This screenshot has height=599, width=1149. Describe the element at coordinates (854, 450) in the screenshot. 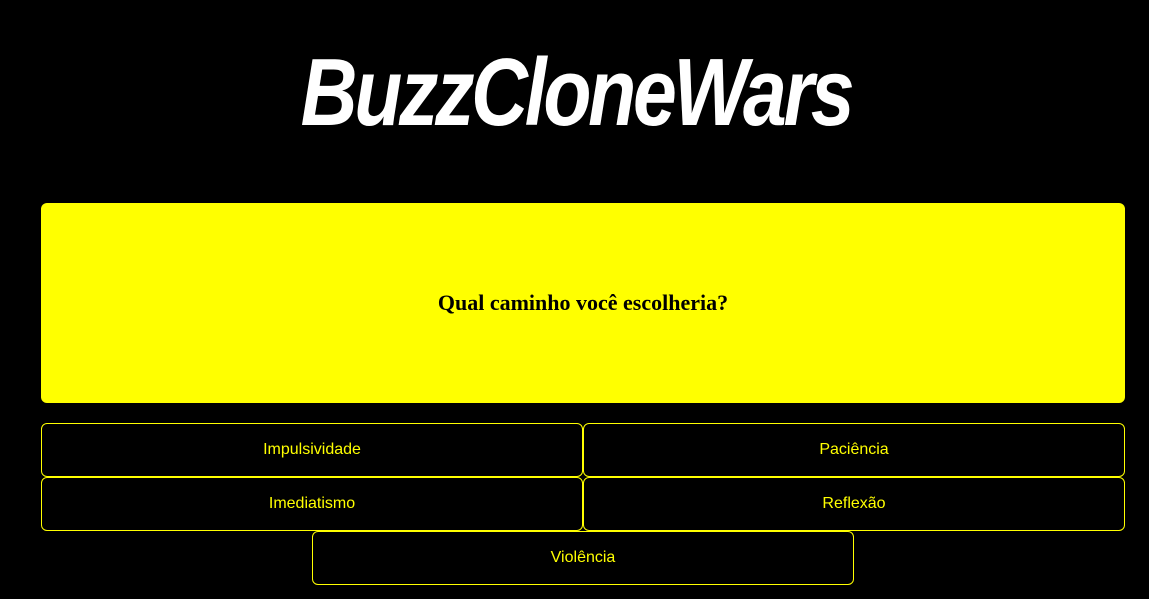

I see `answer-button-paciencia: Paciência` at that location.